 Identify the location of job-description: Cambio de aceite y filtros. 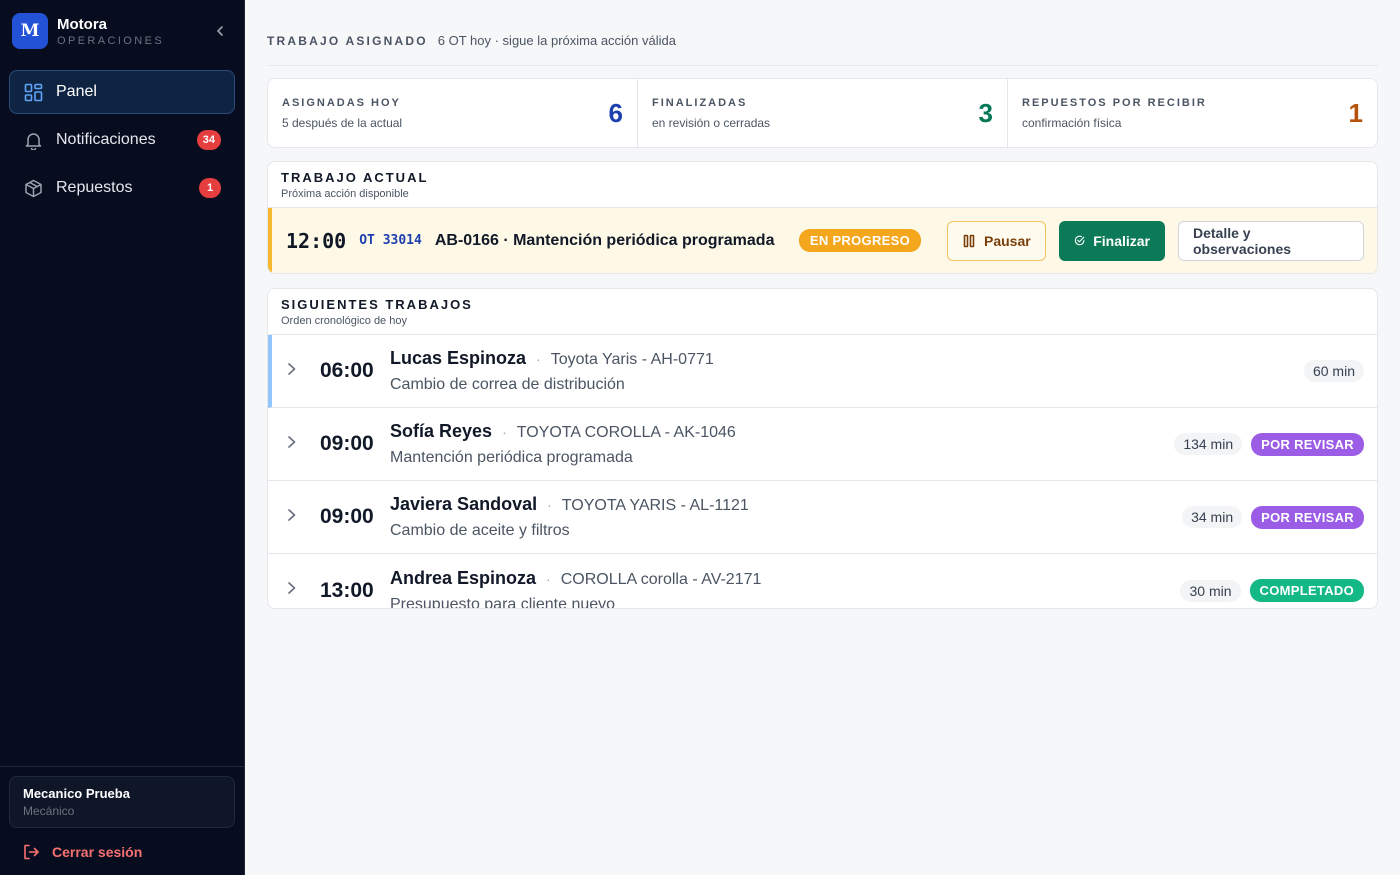
(480, 530).